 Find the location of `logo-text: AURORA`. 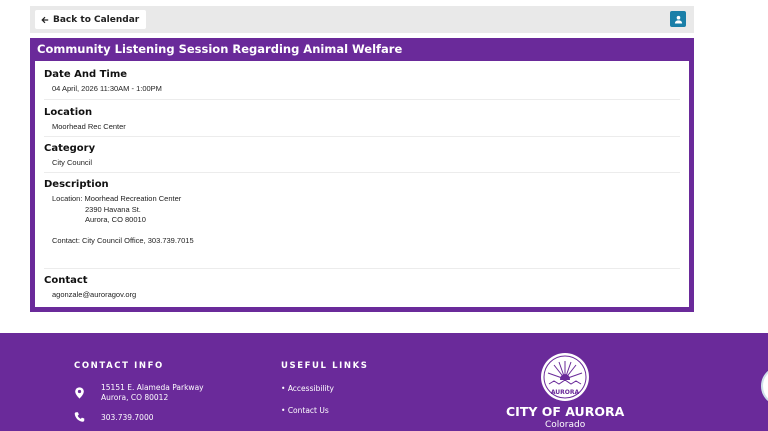

logo-text: AURORA is located at coordinates (565, 392).